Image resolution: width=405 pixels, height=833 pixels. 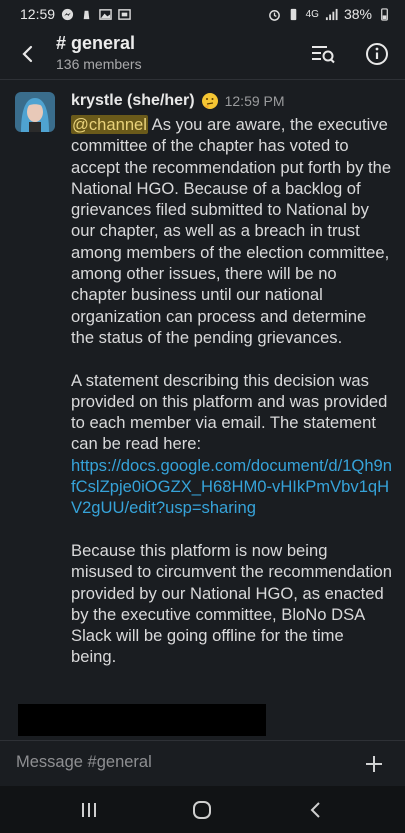 What do you see at coordinates (84, 762) in the screenshot?
I see `message-input: Message #general` at bounding box center [84, 762].